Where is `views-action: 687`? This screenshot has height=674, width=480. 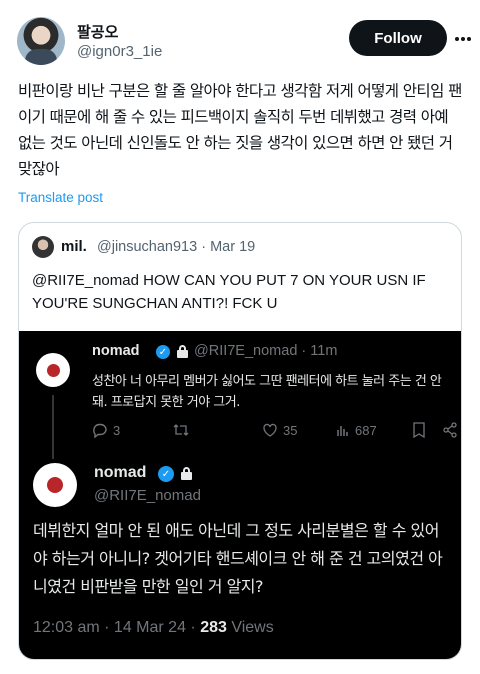
views-action: 687 is located at coordinates (356, 430).